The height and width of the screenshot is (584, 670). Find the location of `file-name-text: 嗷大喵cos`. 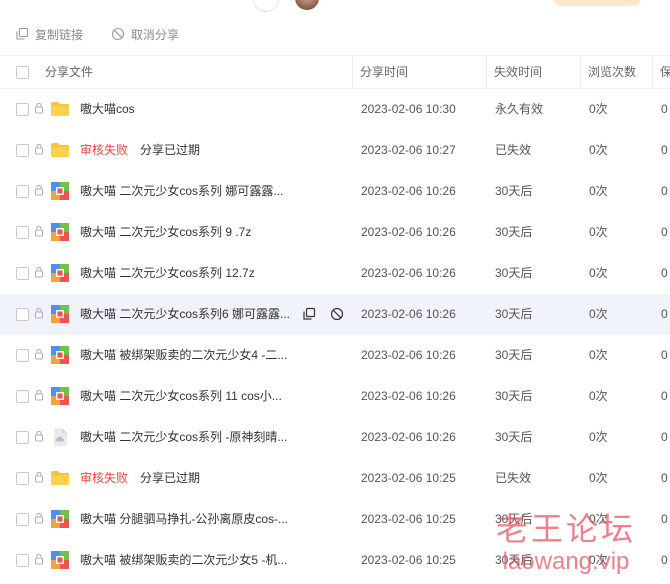

file-name-text: 嗷大喵cos is located at coordinates (107, 109).